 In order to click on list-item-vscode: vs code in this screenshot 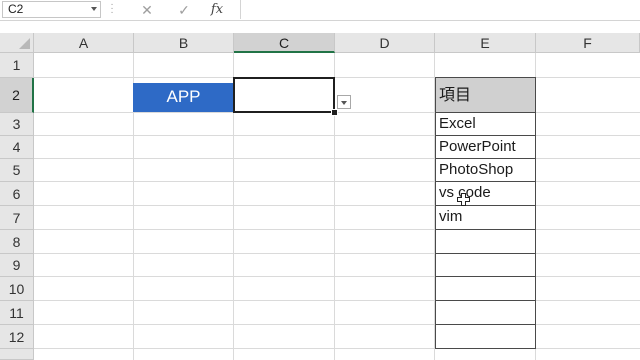, I will do `click(485, 194)`.